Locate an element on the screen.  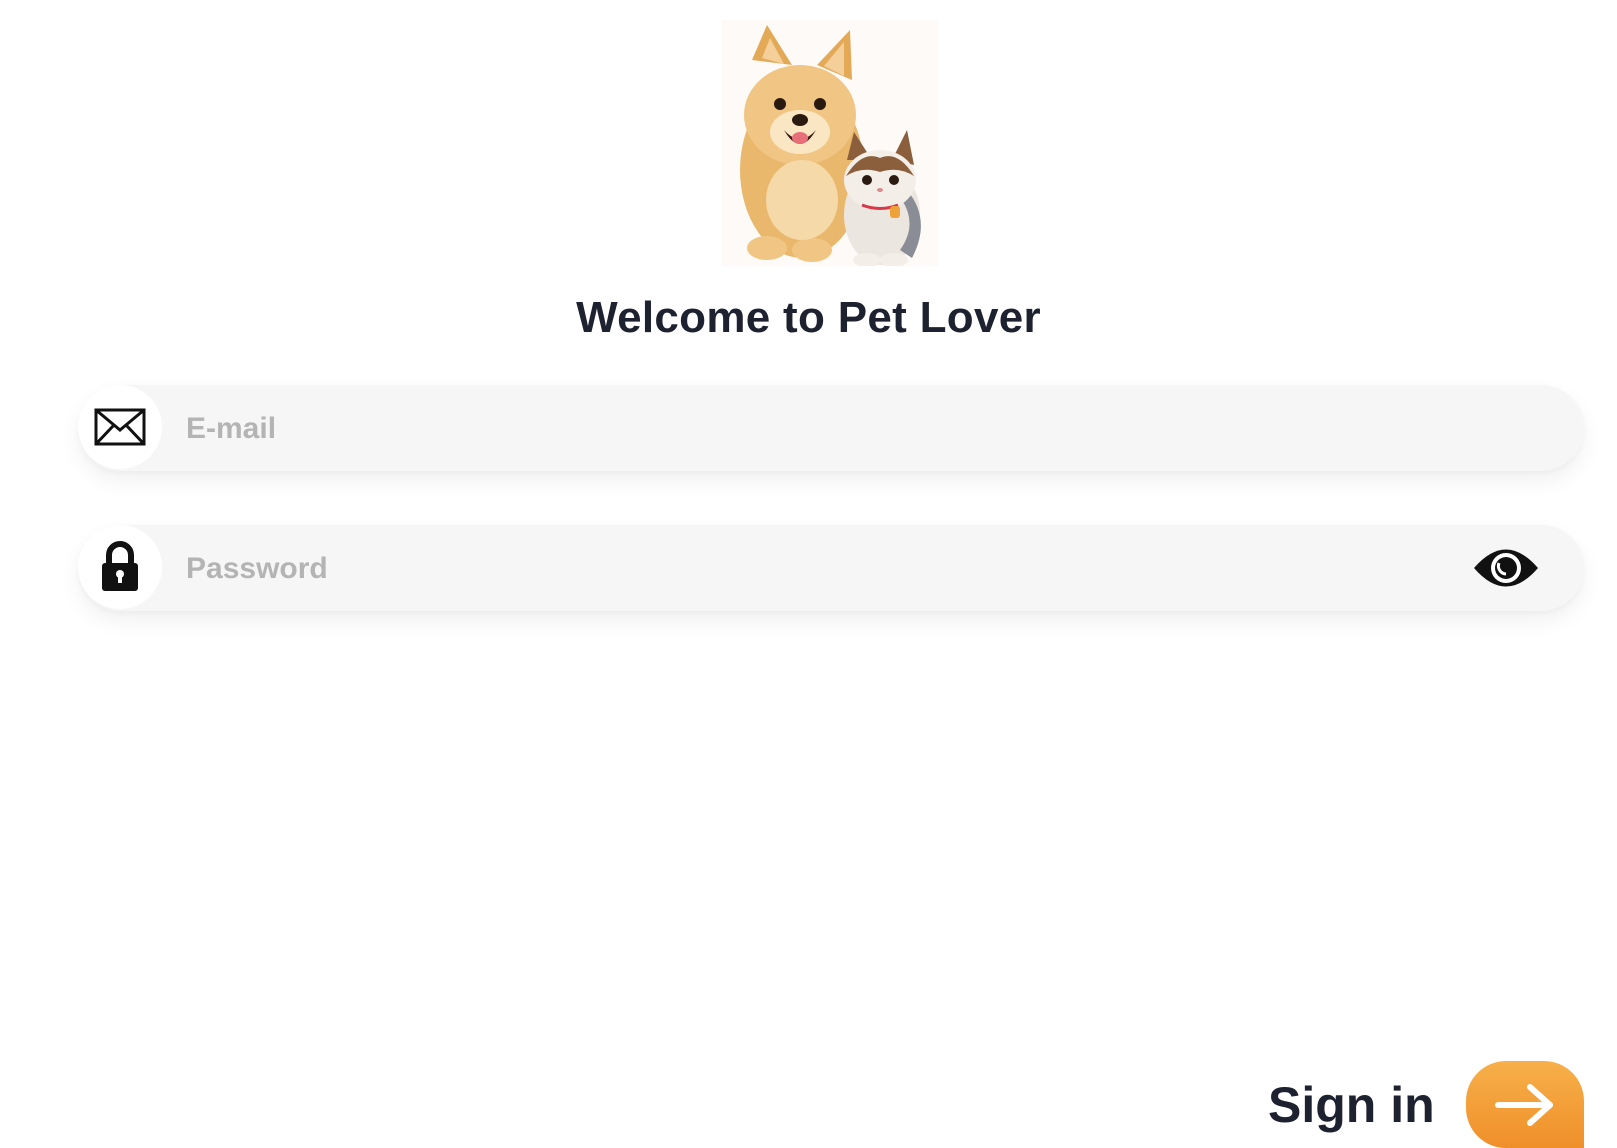
lock-icon is located at coordinates (120, 566).